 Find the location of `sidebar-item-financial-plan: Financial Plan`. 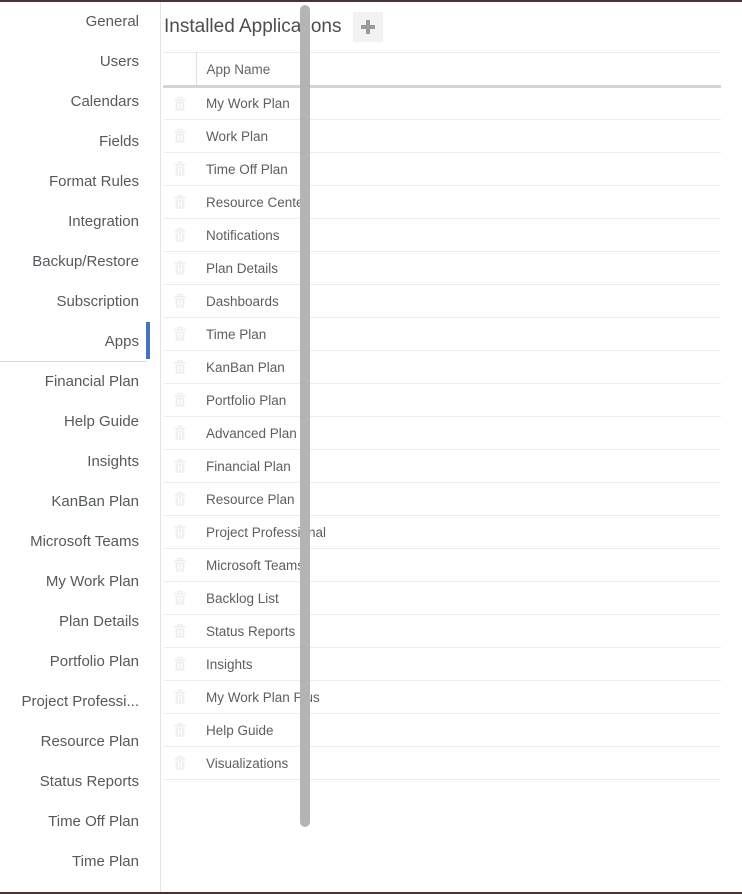

sidebar-item-financial-plan: Financial Plan is located at coordinates (73, 382).